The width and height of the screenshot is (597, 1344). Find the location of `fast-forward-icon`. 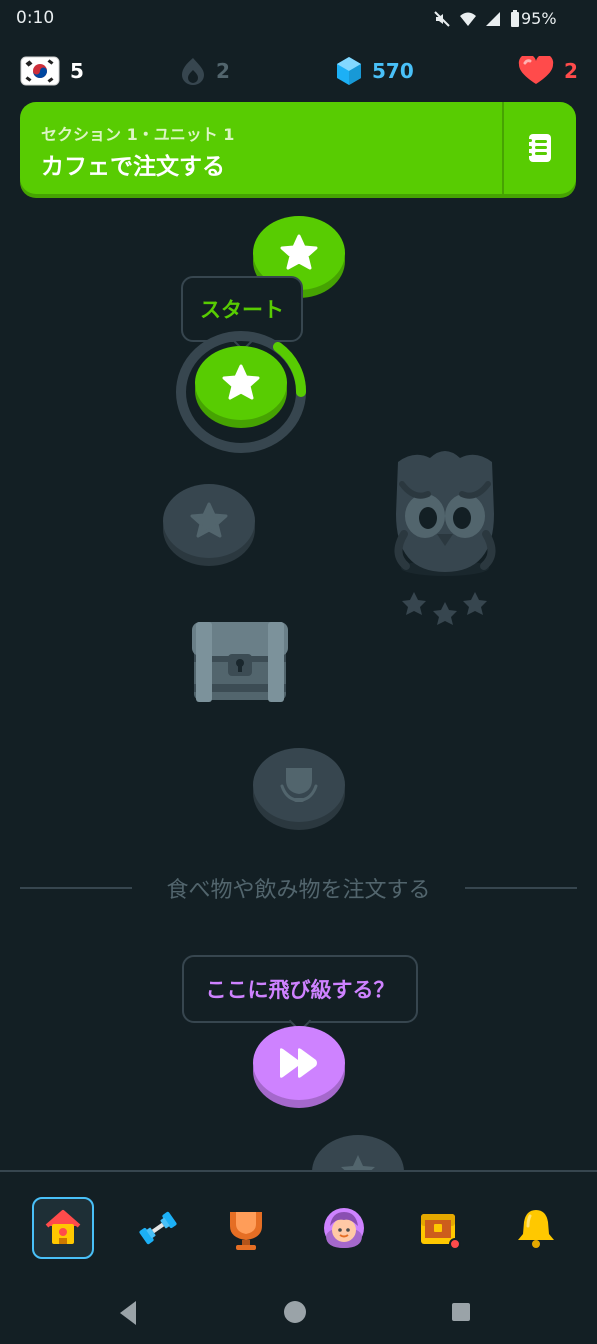

fast-forward-icon is located at coordinates (298, 1063).